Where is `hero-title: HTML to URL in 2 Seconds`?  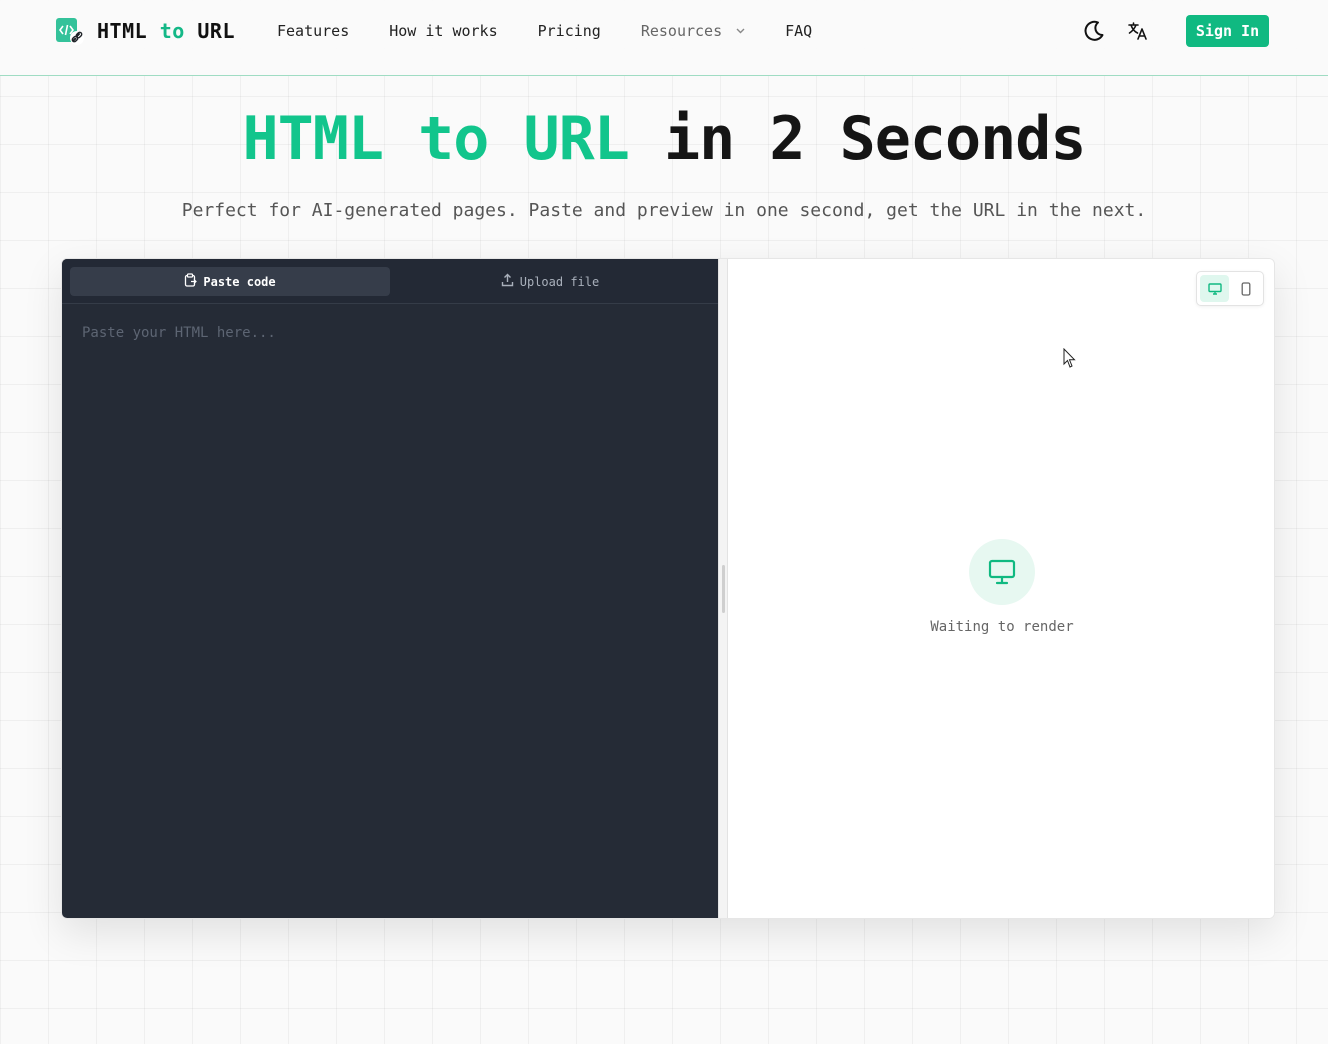 hero-title: HTML to URL in 2 Seconds is located at coordinates (664, 139).